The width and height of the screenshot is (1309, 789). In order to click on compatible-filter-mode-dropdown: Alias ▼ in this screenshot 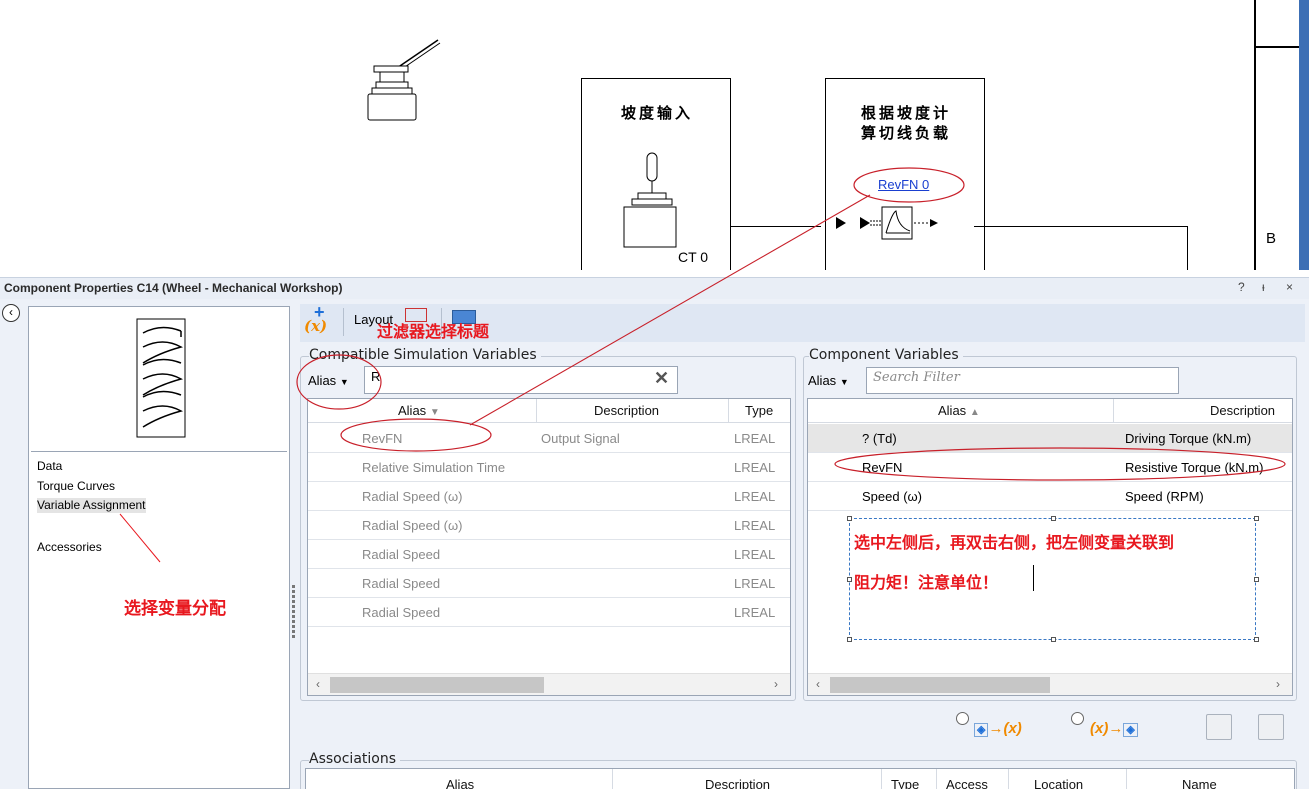, I will do `click(328, 380)`.